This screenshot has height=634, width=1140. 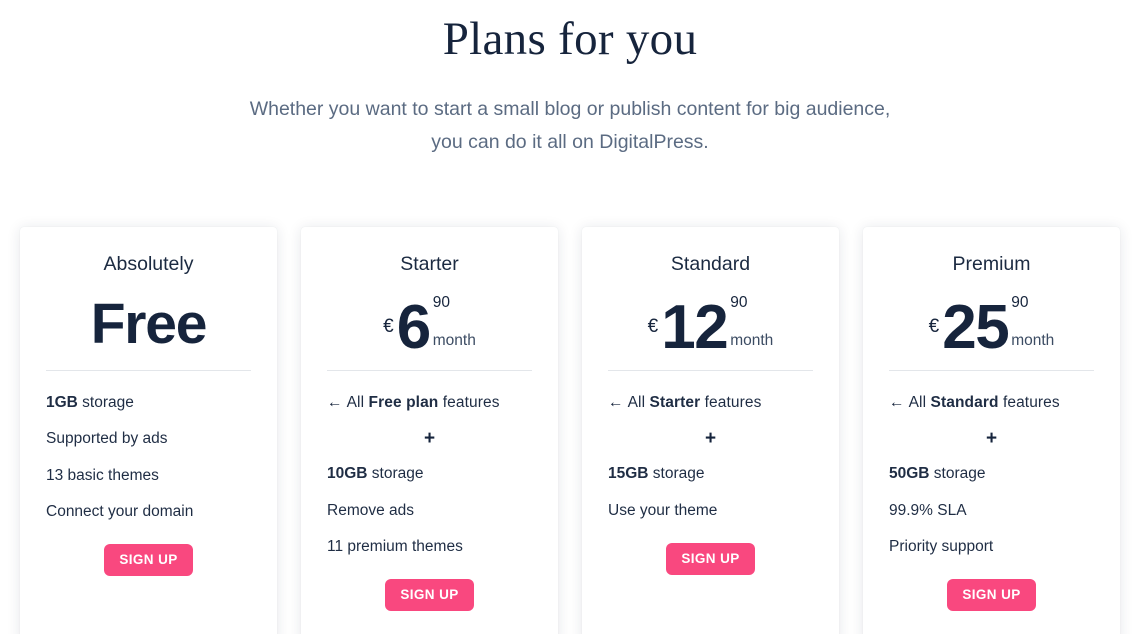 I want to click on feature-item: Use your theme, so click(x=710, y=511).